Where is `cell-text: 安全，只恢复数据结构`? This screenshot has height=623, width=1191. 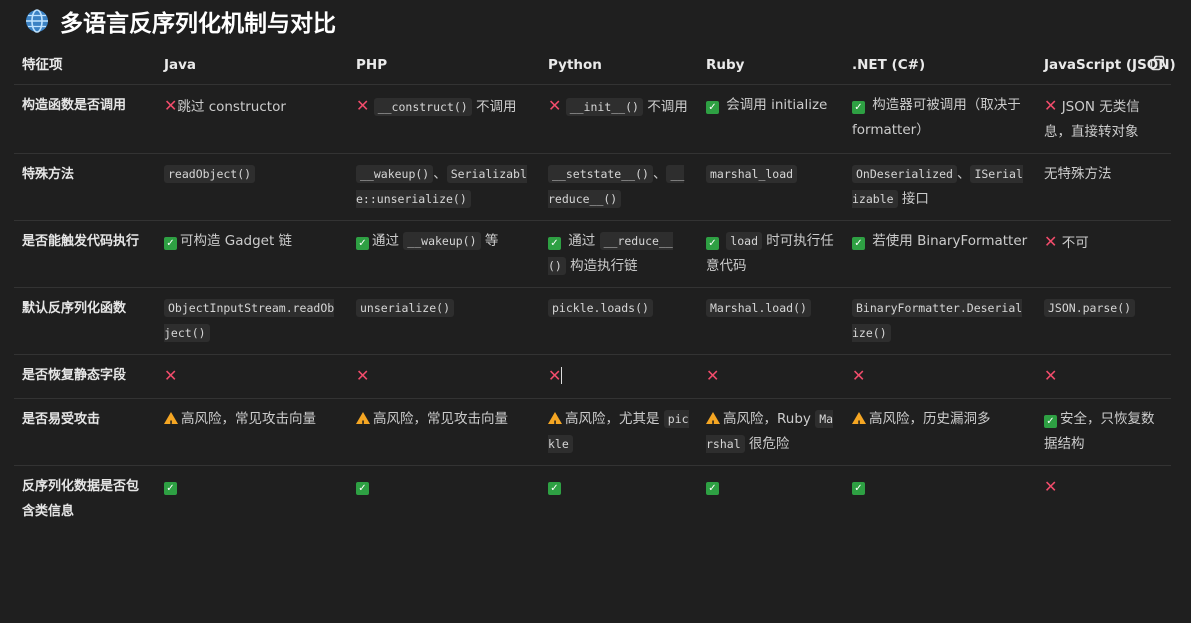 cell-text: 安全，只恢复数据结构 is located at coordinates (1099, 431).